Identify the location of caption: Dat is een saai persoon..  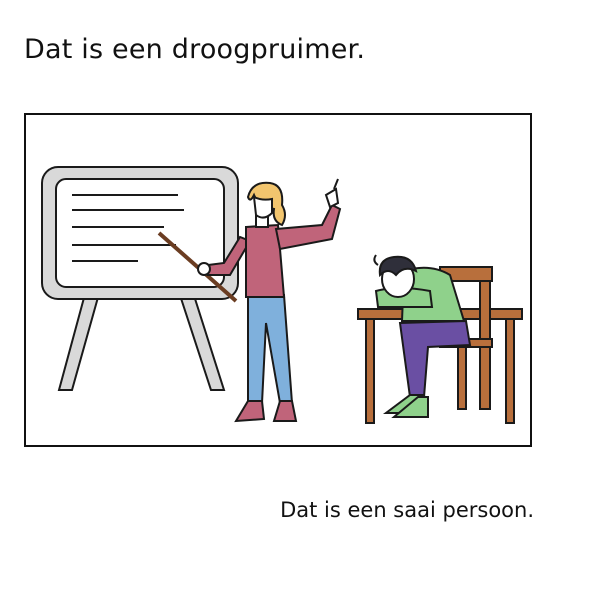
(407, 510).